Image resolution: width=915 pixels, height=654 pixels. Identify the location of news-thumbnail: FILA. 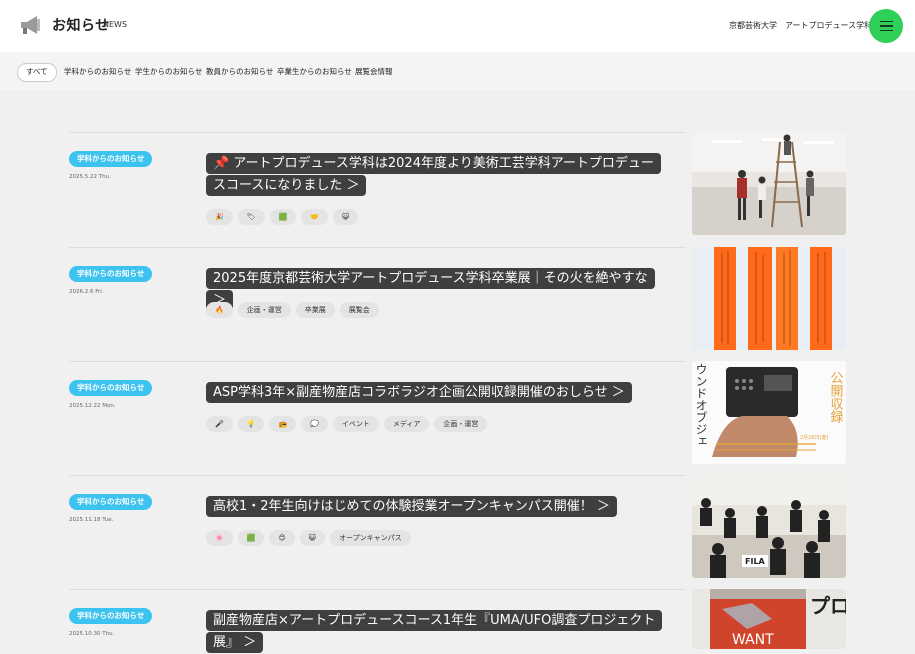
(769, 526).